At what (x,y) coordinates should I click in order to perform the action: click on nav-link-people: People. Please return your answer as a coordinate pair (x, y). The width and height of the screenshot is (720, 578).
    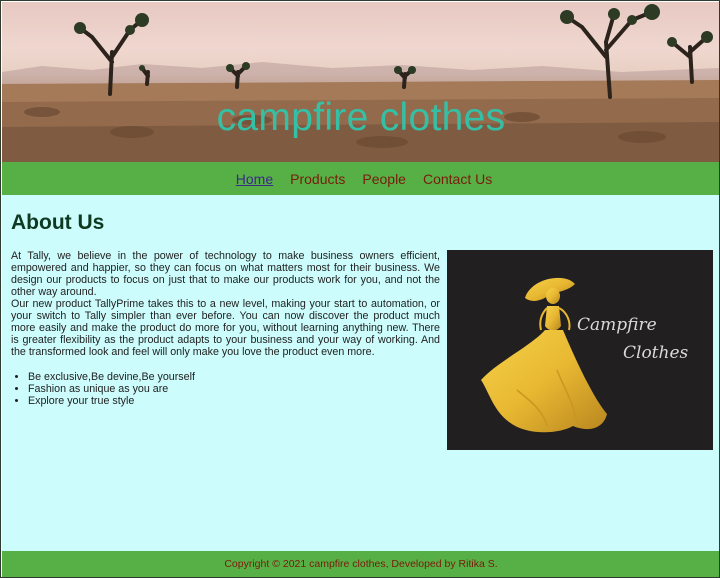
    Looking at the image, I should click on (384, 179).